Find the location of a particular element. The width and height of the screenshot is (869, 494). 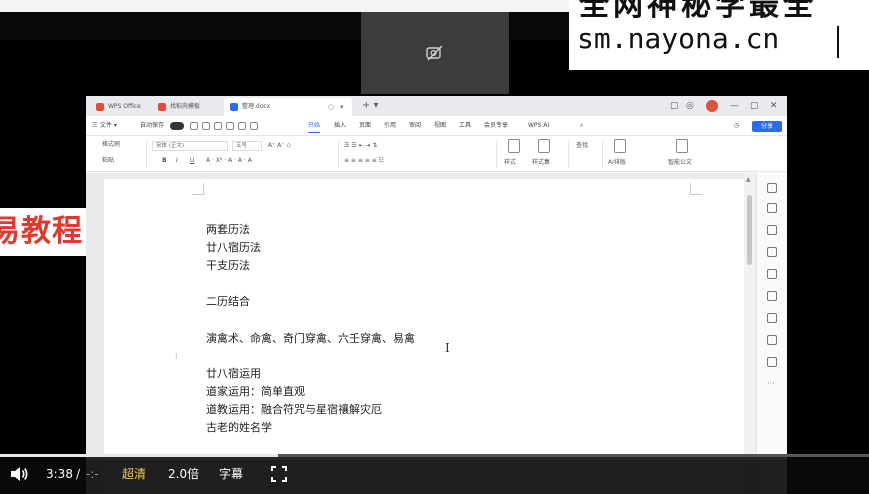

doc-line: 古老的姓名学 is located at coordinates (239, 428).